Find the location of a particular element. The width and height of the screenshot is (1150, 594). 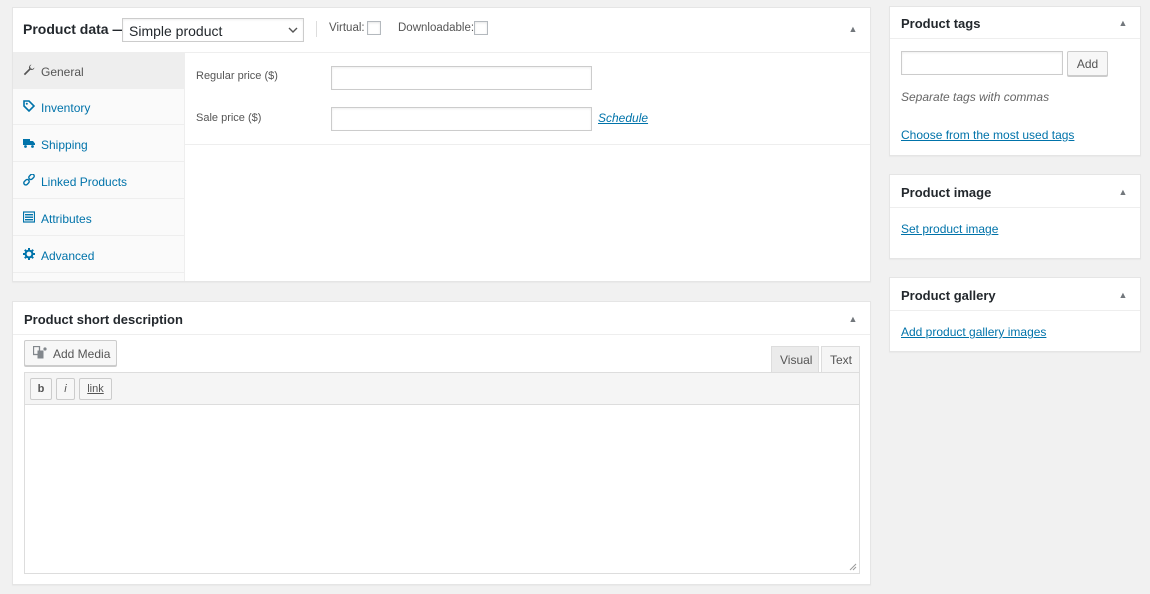

link-icon is located at coordinates (29, 180).